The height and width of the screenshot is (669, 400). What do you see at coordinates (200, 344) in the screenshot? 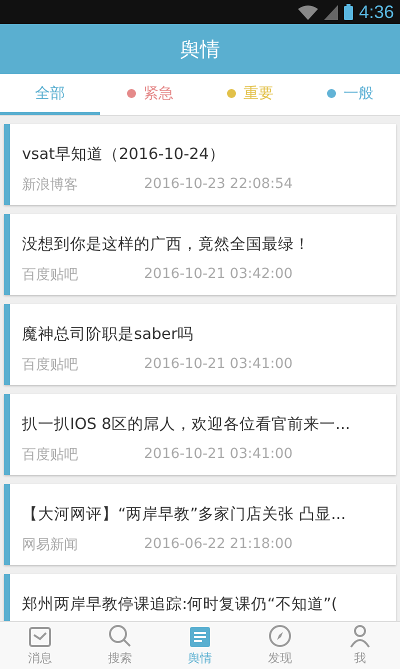
I see `news-card: 魔神总司阶职是saber吗 百度贴吧 2016-10-21 03:41:00` at bounding box center [200, 344].